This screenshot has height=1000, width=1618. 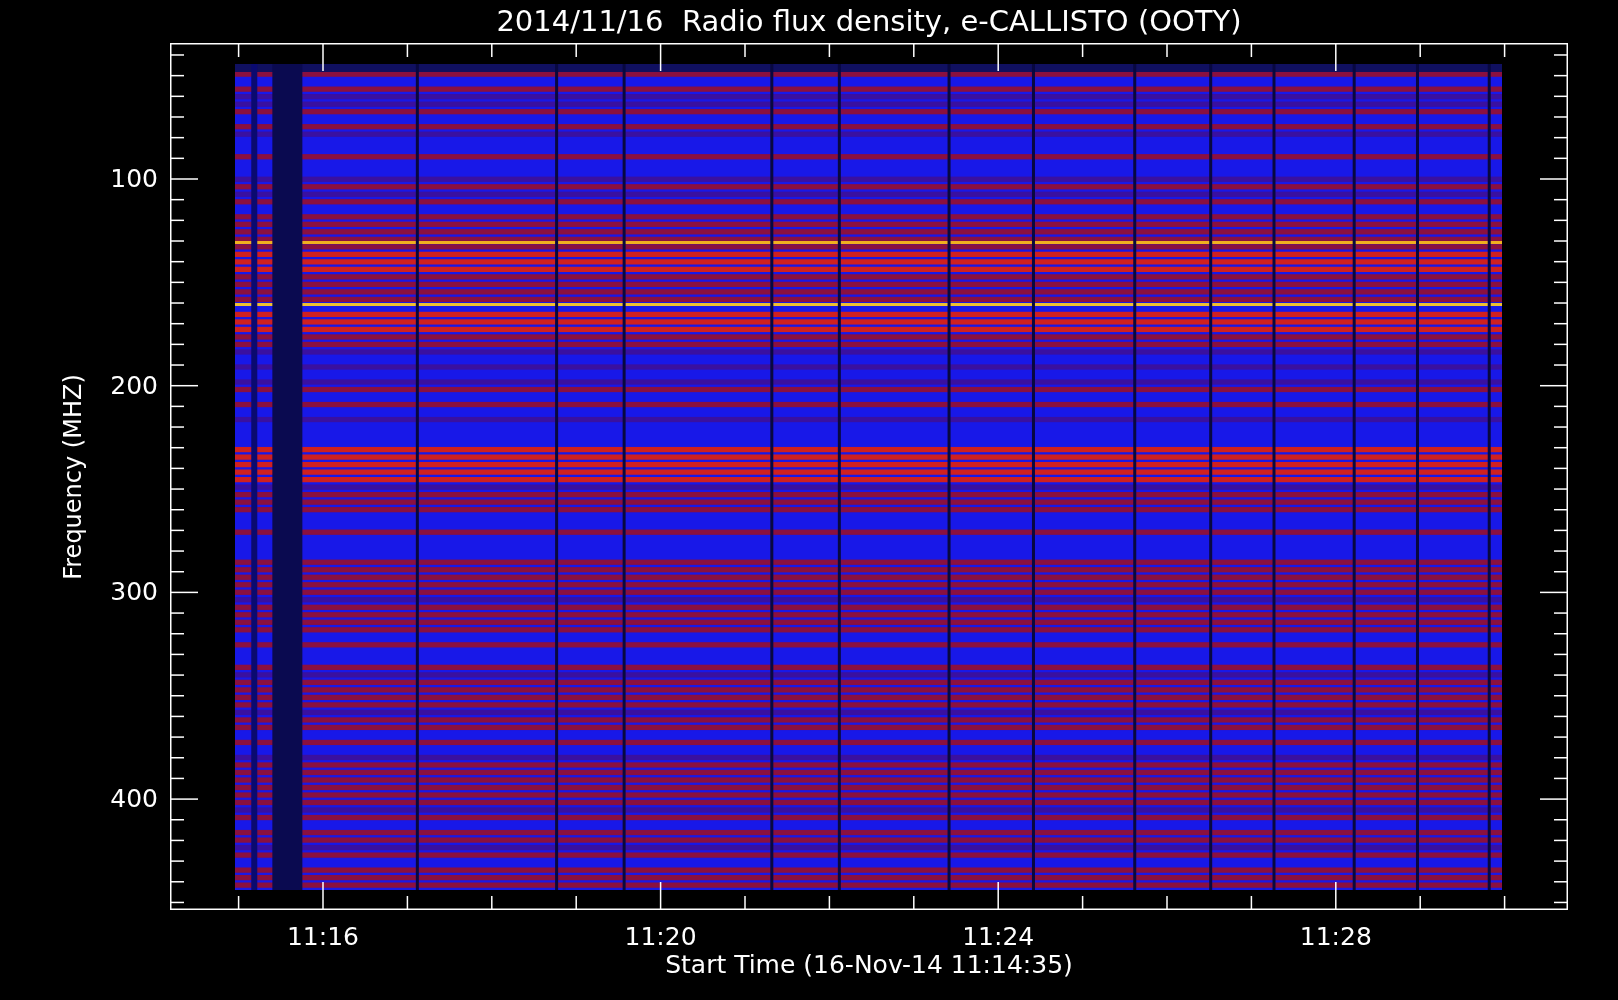 I want to click on y-axis-label: Frequency (MHZ), so click(x=73, y=476).